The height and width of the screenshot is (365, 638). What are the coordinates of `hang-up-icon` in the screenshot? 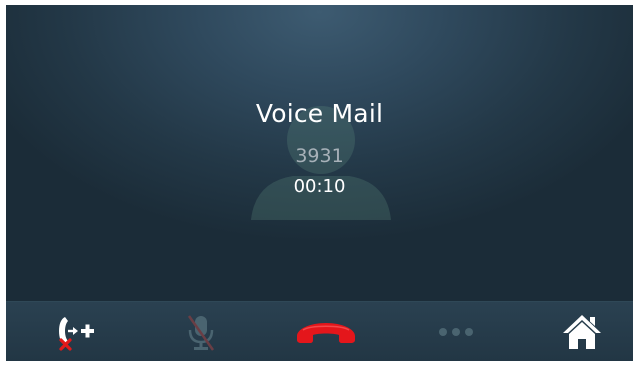 It's located at (326, 333).